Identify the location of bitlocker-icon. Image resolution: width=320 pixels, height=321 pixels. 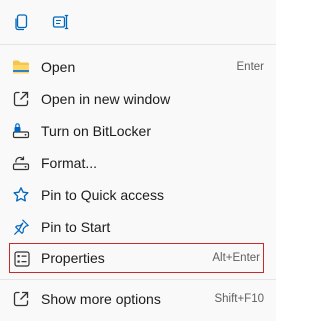
(21, 131).